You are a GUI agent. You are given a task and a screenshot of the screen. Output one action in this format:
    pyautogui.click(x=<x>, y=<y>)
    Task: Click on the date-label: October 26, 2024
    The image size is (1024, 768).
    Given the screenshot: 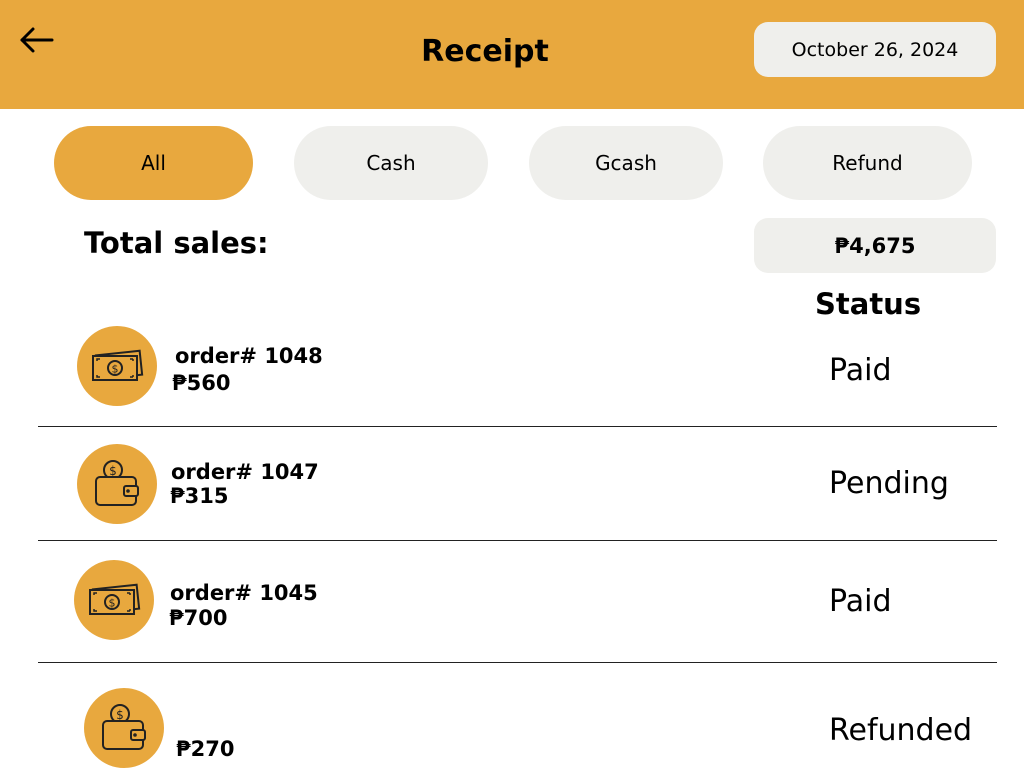 What is the action you would take?
    pyautogui.click(x=875, y=49)
    